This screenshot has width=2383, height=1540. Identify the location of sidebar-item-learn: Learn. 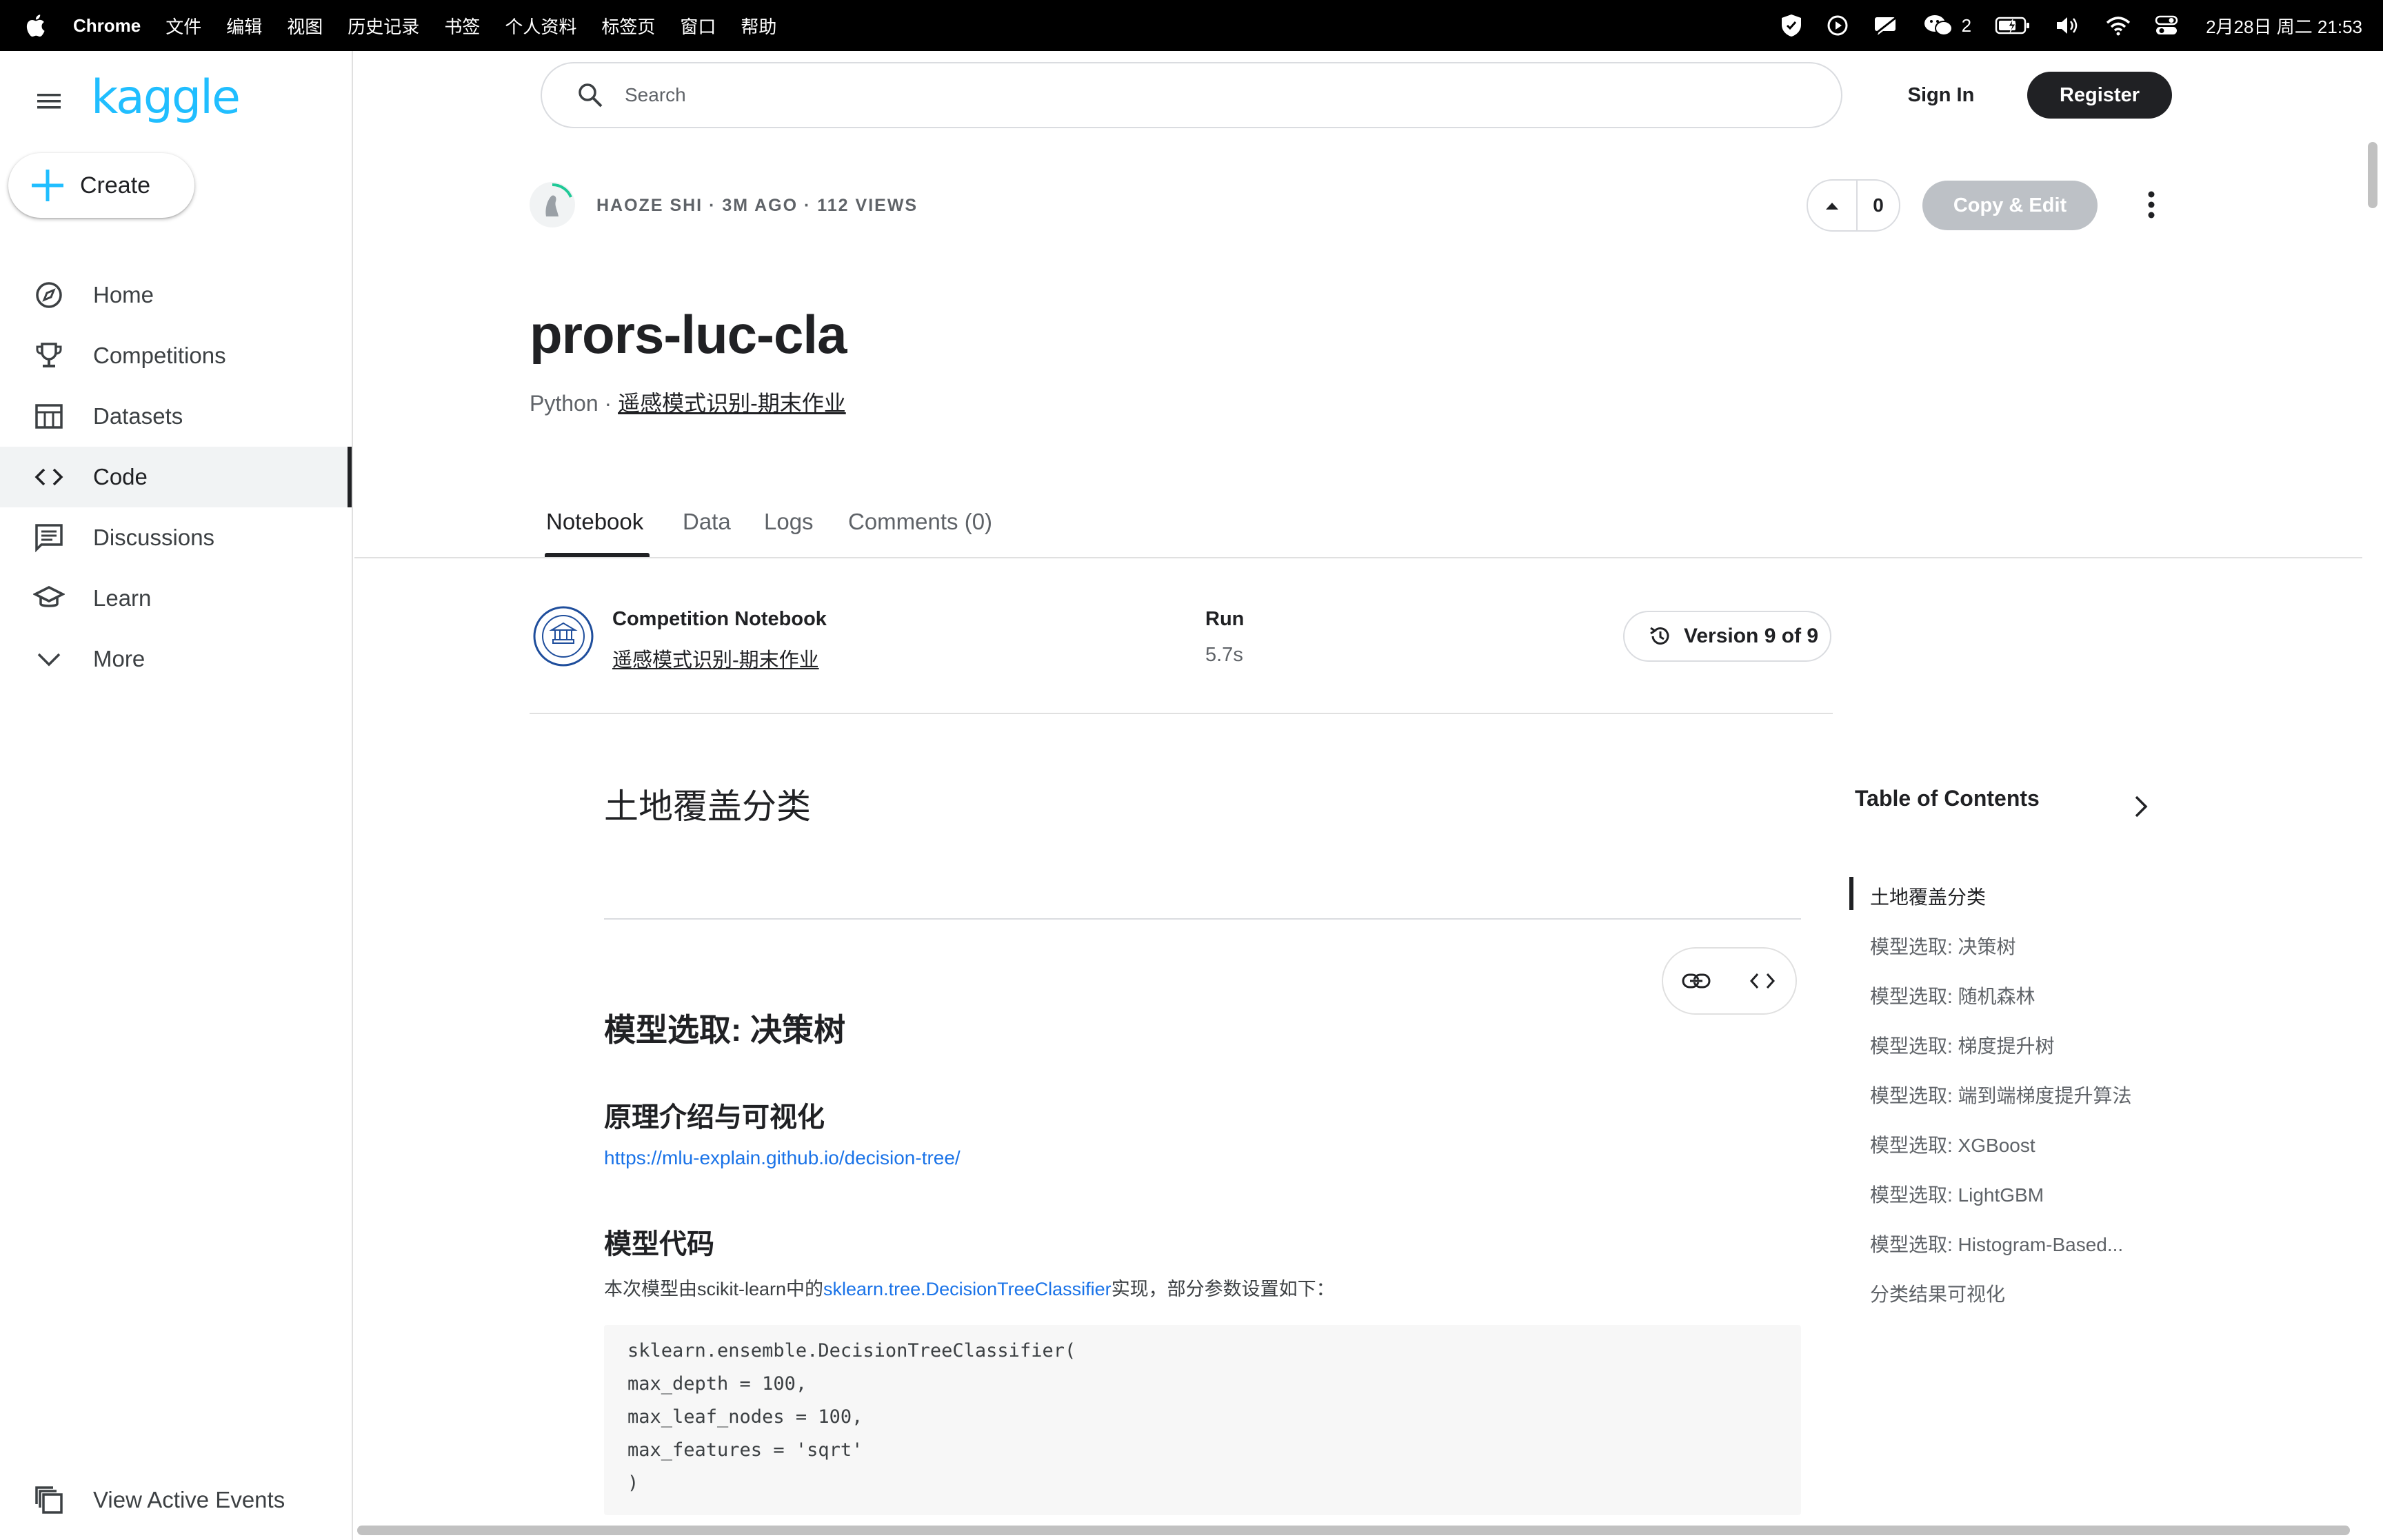
(176, 599).